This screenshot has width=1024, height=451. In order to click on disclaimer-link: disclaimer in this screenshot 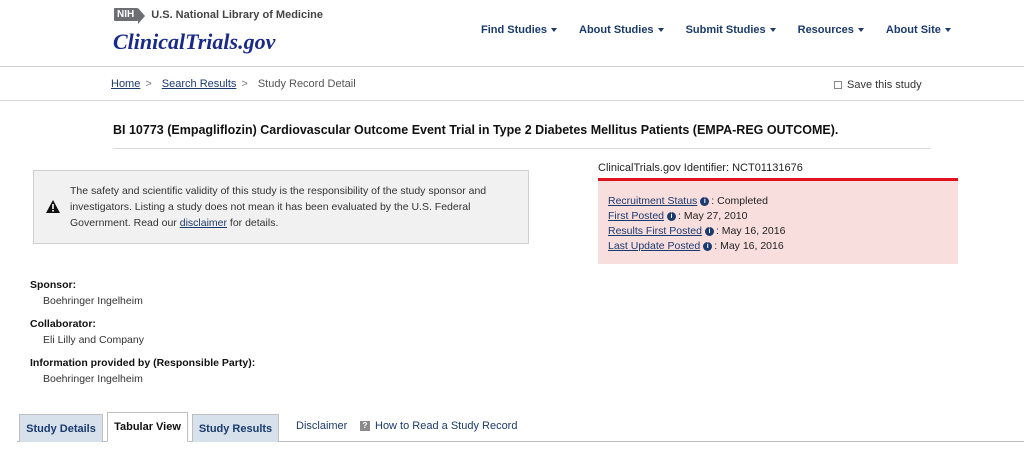, I will do `click(203, 223)`.